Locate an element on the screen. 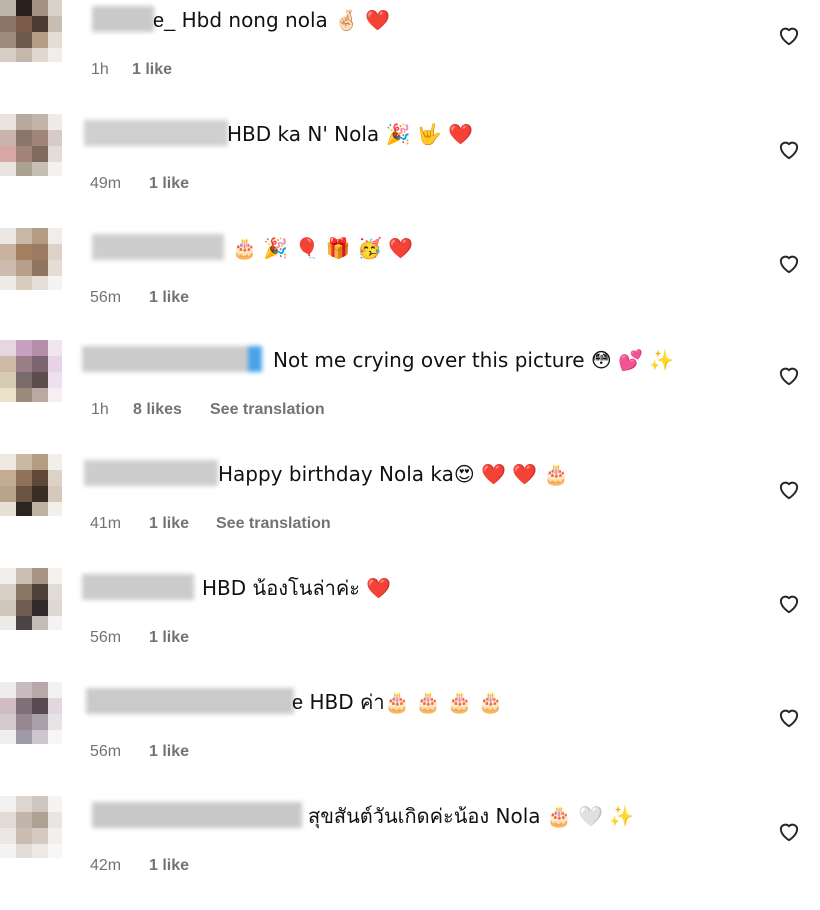 The image size is (820, 910). comment-time: 42m is located at coordinates (106, 865).